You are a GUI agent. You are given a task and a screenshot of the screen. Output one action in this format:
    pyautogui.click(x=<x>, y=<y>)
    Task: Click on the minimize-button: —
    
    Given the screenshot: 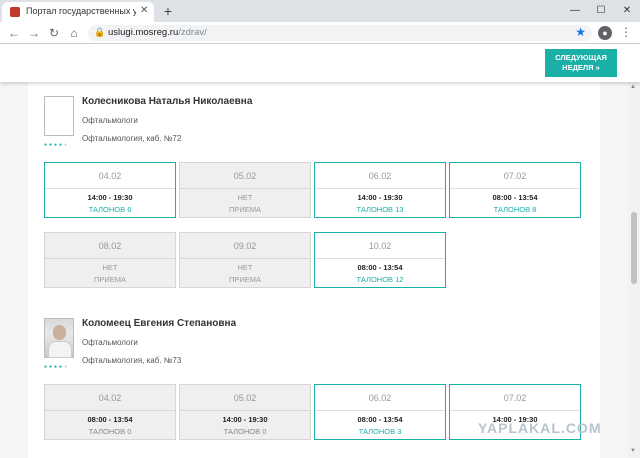 What is the action you would take?
    pyautogui.click(x=575, y=11)
    